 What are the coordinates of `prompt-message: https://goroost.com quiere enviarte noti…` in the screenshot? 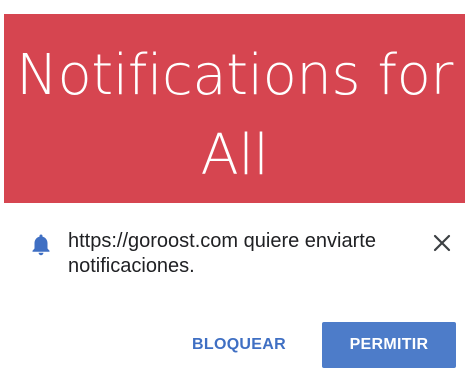 It's located at (222, 253).